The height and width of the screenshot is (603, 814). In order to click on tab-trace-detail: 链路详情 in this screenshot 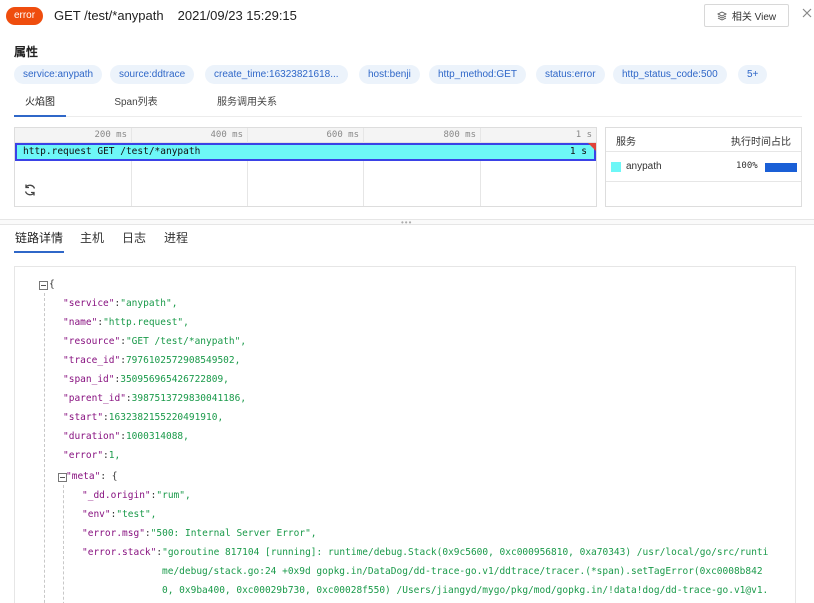, I will do `click(39, 239)`.